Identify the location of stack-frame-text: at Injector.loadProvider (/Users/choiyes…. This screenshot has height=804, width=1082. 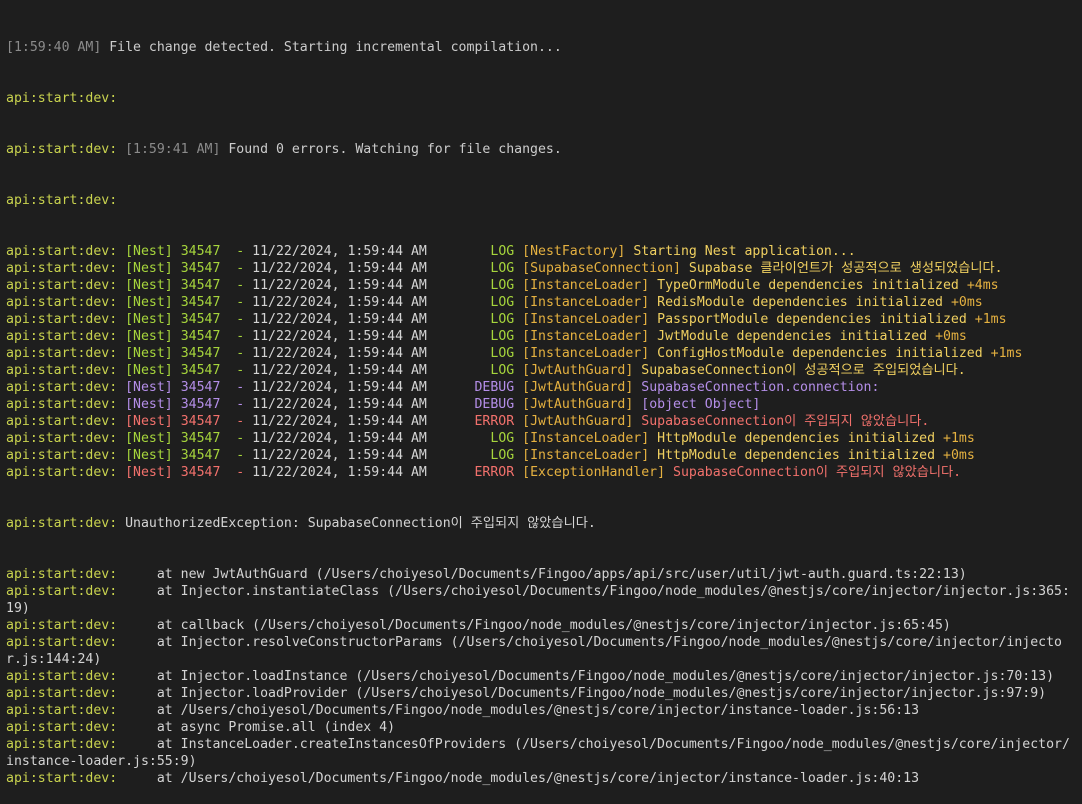
(586, 693).